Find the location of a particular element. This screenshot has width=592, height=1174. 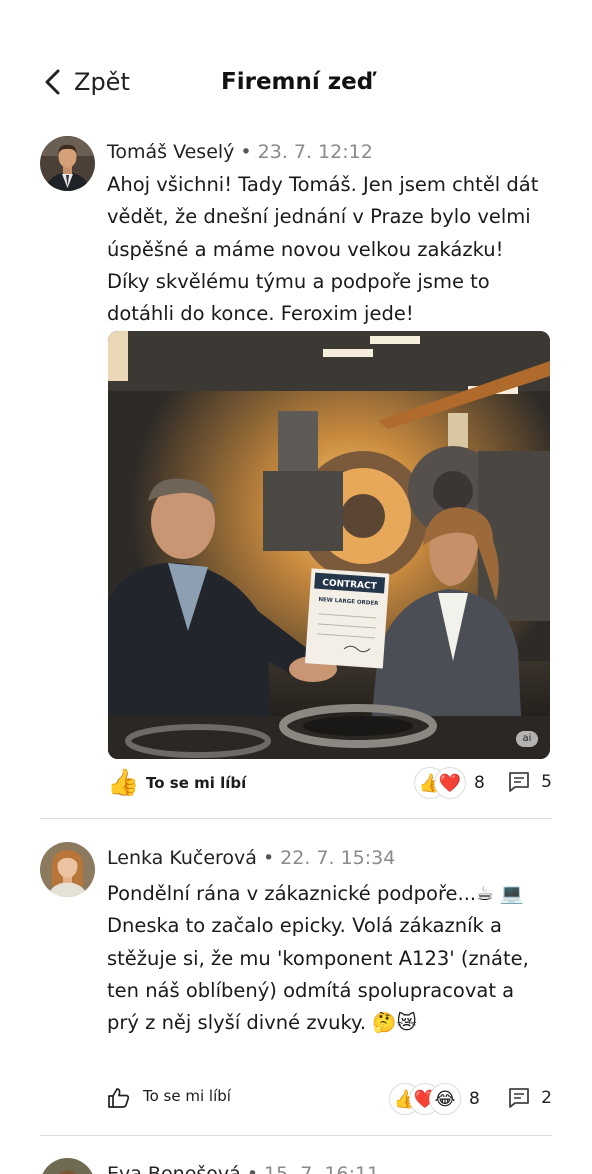

back-button: Zpět is located at coordinates (86, 82).